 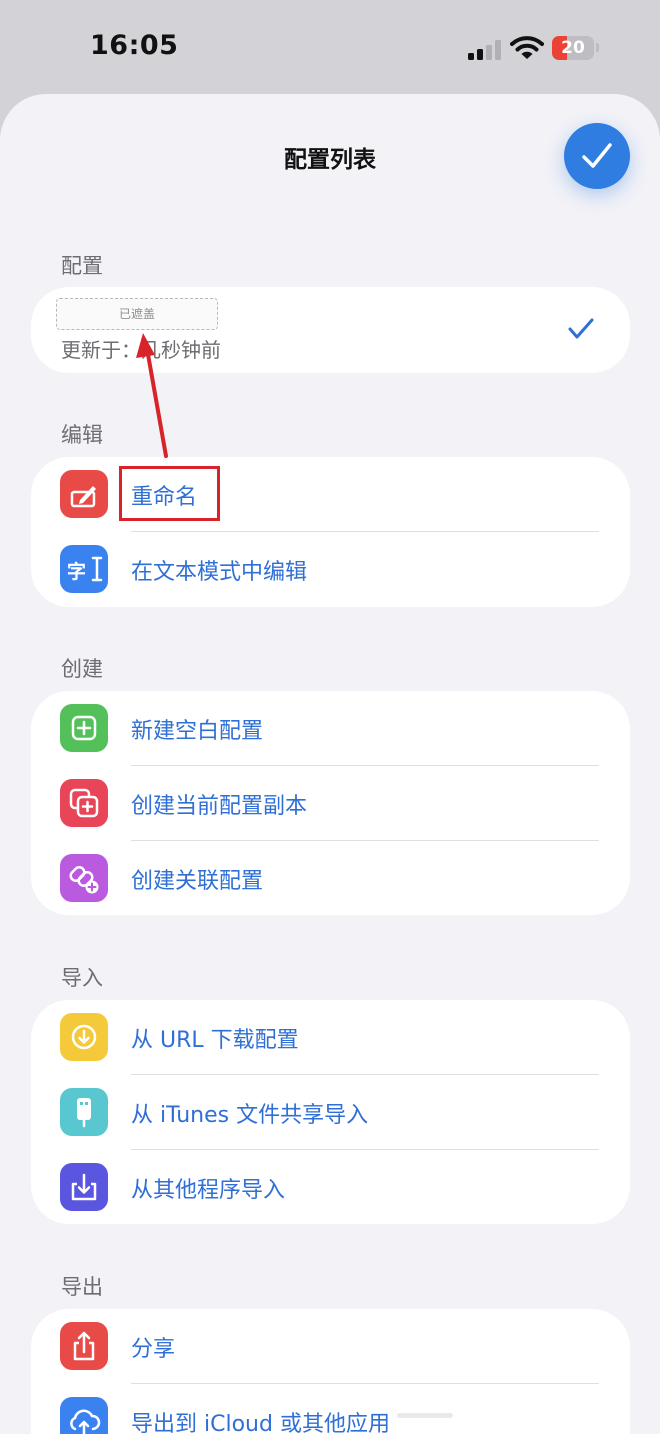 I want to click on config-card: 已遮盖 更新于：几秒钟前, so click(x=330, y=330).